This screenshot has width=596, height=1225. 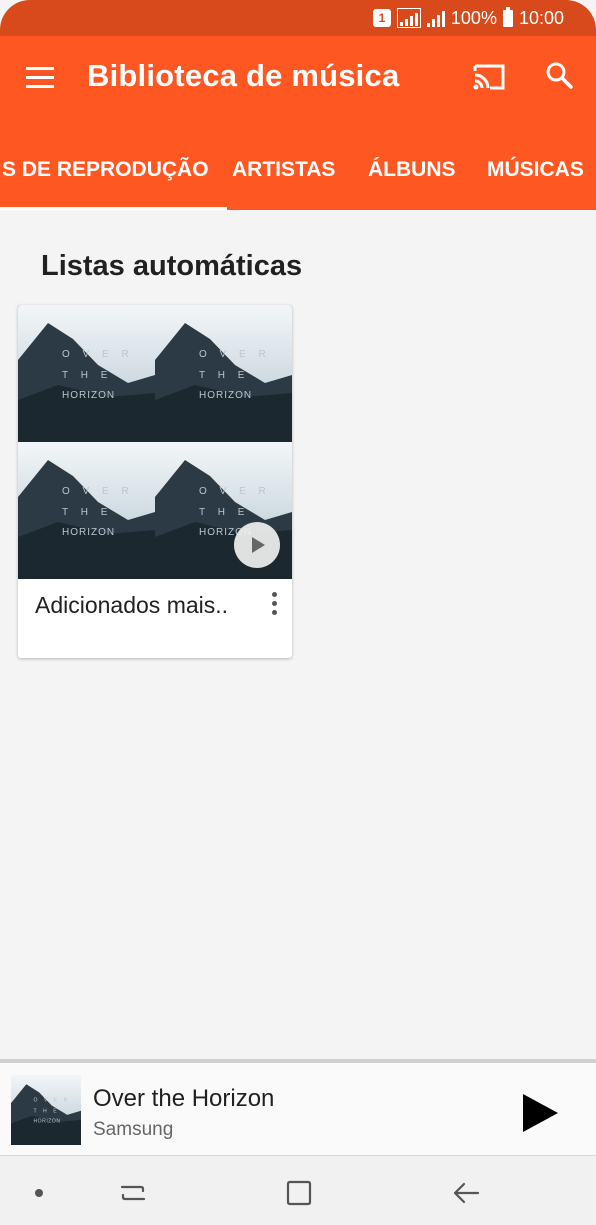 I want to click on status-icons: 1 100% 10:00, so click(x=468, y=17).